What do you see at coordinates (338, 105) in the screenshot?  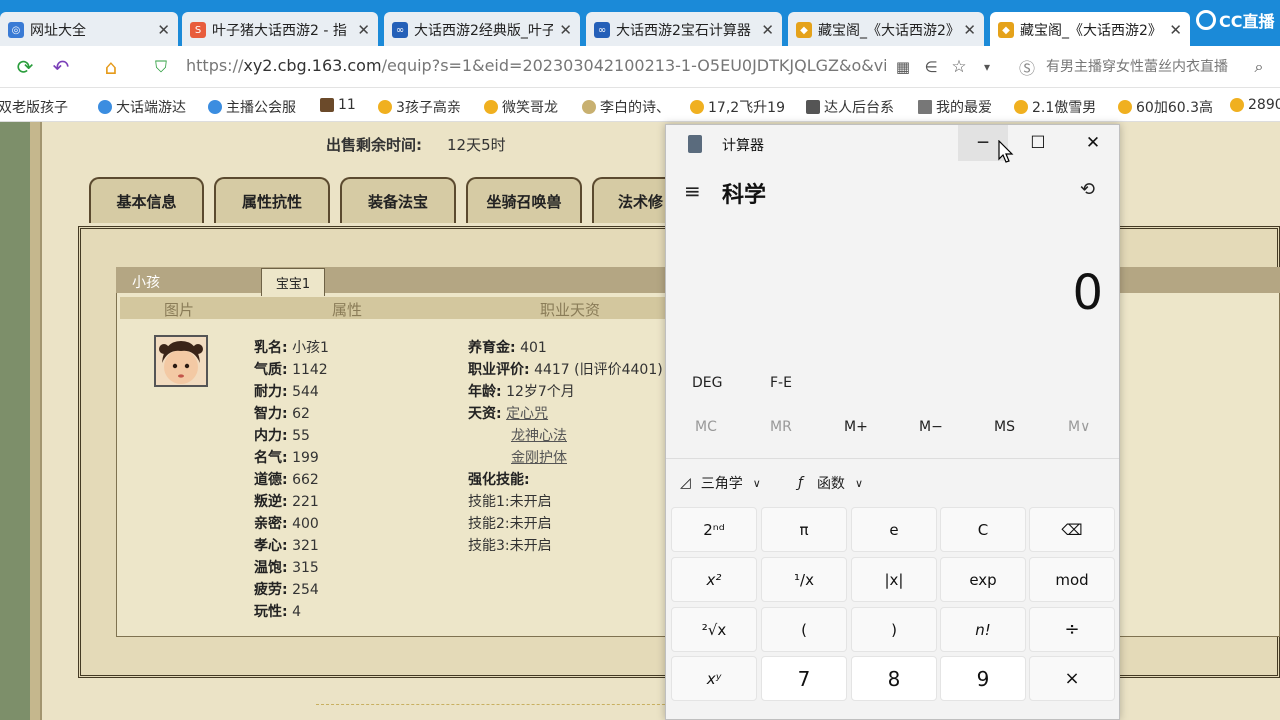 I see `bookmark-item: 11` at bounding box center [338, 105].